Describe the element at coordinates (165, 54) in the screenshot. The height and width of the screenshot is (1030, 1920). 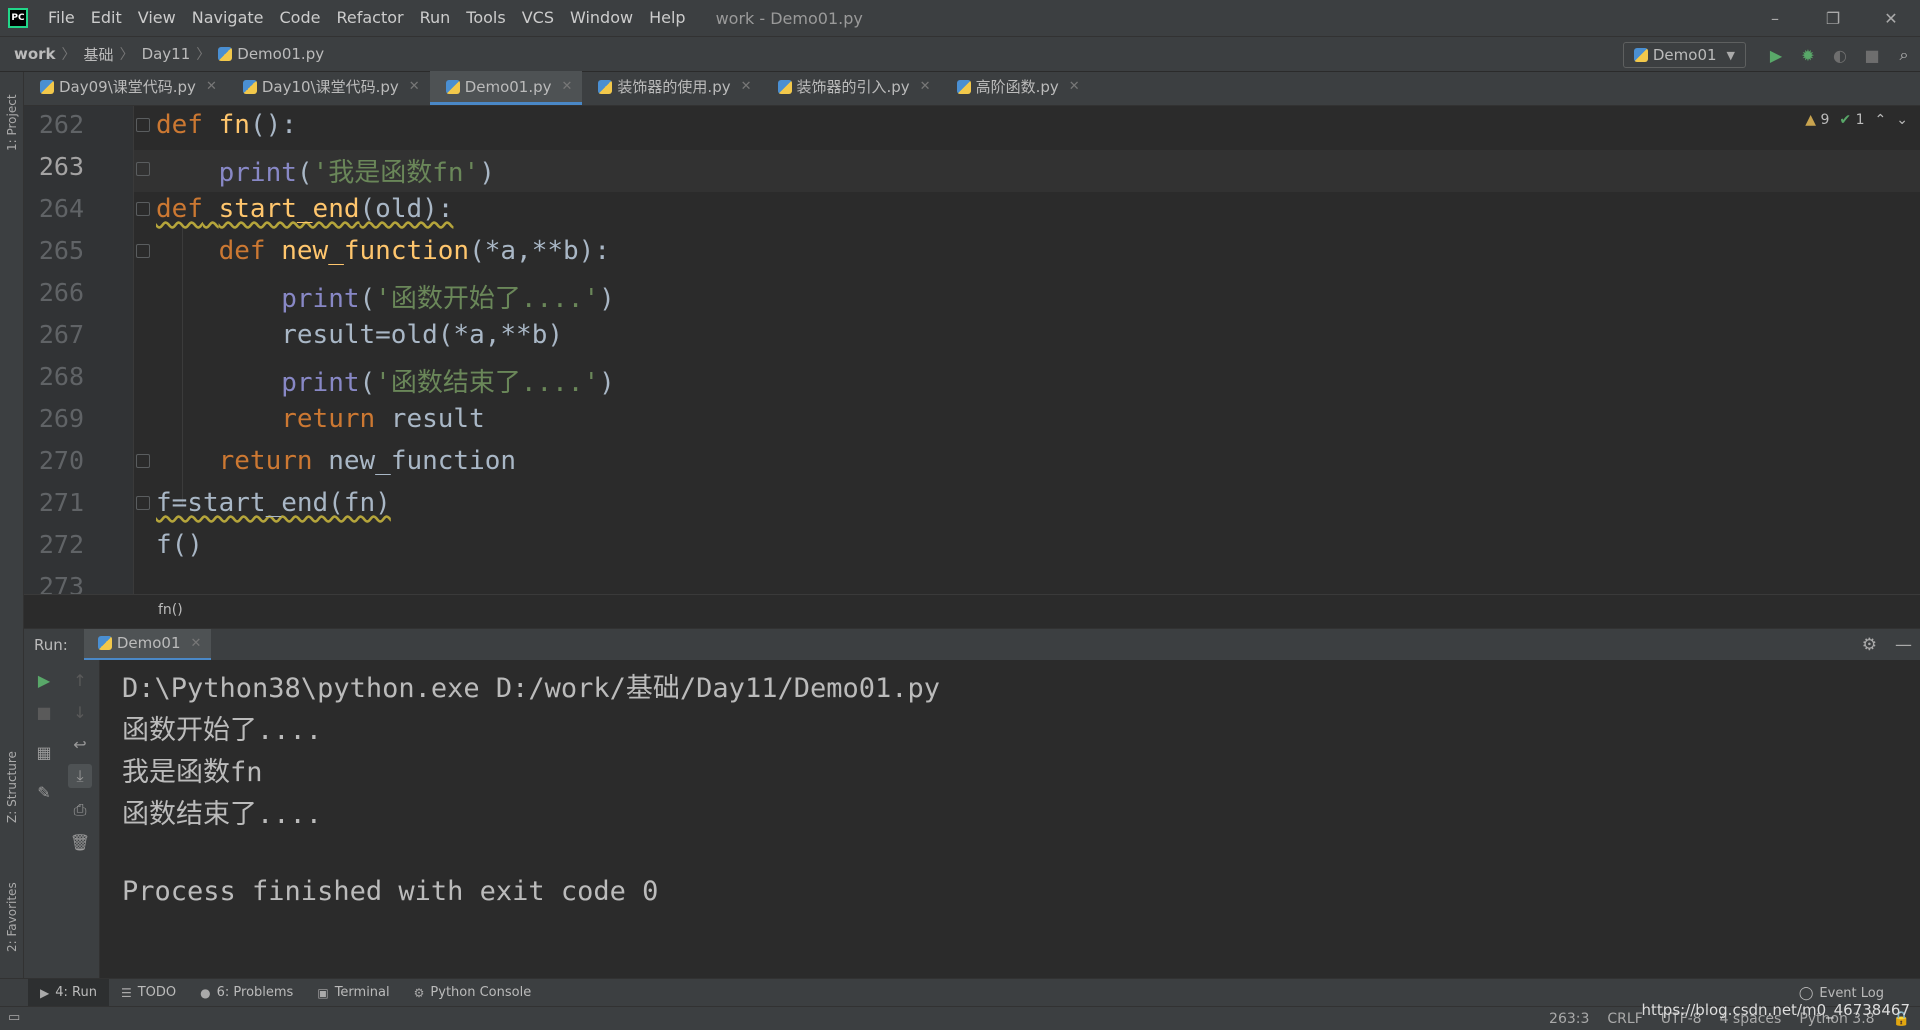
I see `breadcrumb-day11: Day11` at that location.